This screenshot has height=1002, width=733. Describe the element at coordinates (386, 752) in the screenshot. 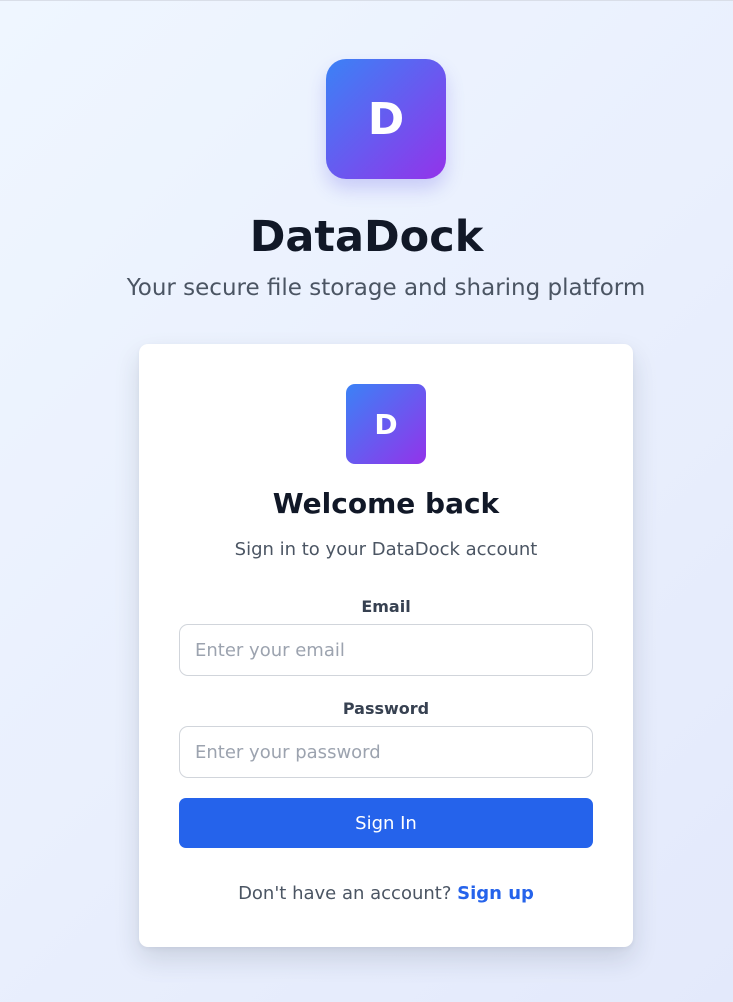

I see `password-field` at that location.